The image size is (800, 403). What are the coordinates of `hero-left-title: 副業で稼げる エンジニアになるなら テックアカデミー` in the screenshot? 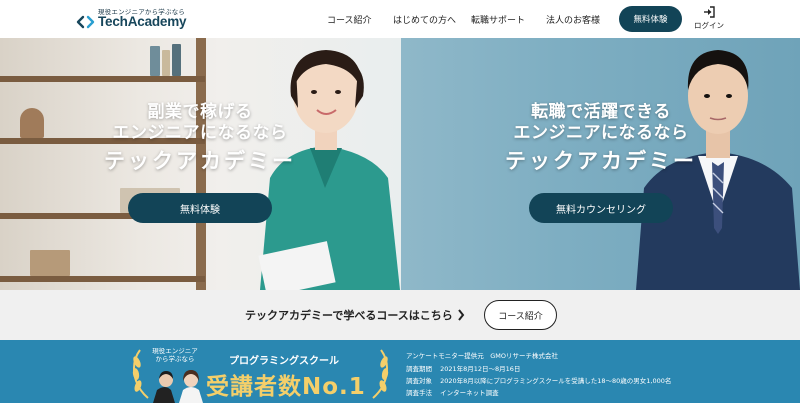 It's located at (200, 139).